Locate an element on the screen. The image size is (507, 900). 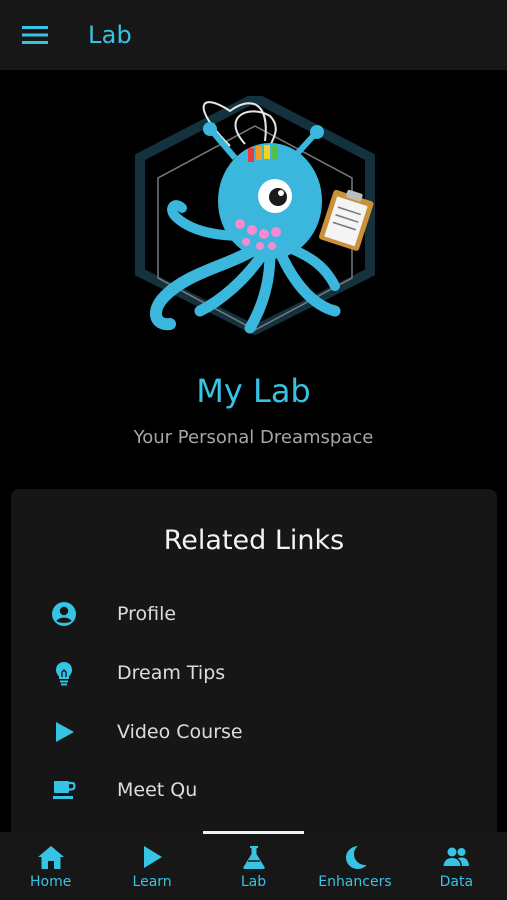
hero-title: My Lab is located at coordinates (253, 391).